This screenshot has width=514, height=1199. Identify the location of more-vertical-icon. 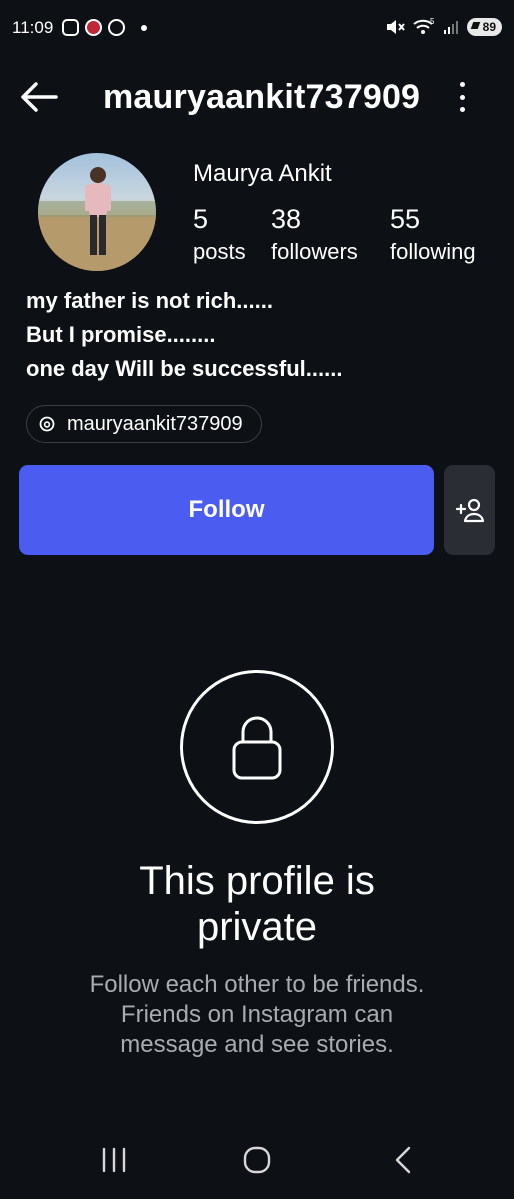
(462, 84).